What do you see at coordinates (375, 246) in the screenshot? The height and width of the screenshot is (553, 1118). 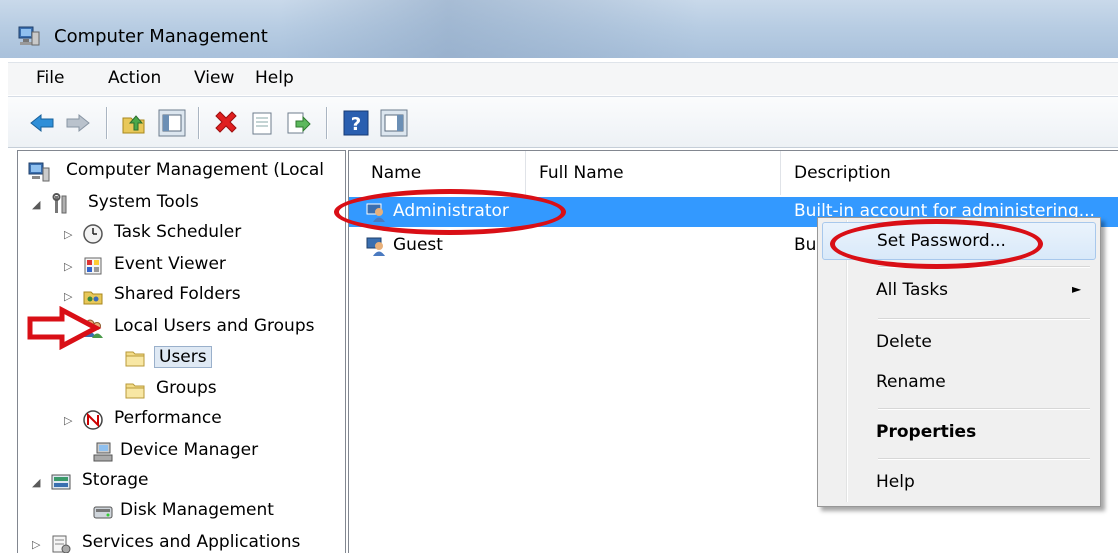 I see `user-icon` at bounding box center [375, 246].